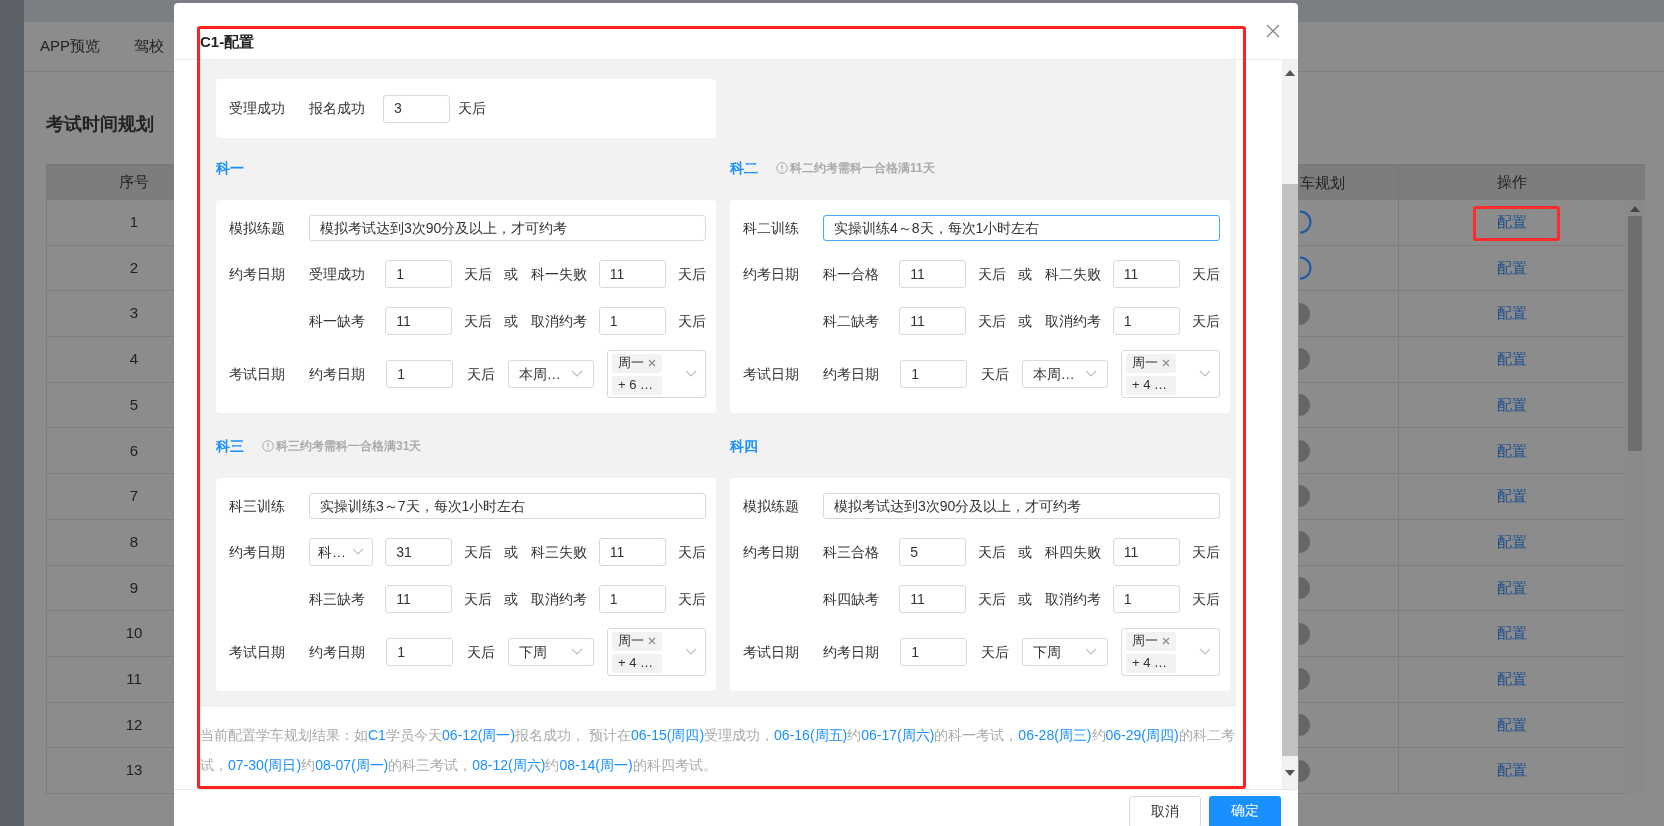 This screenshot has height=826, width=1664. Describe the element at coordinates (1165, 811) in the screenshot. I see `cancel-button: 取消` at that location.